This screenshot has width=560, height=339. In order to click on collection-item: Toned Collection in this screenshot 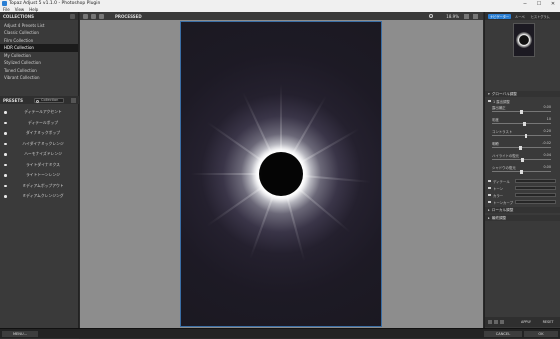, I will do `click(39, 71)`.